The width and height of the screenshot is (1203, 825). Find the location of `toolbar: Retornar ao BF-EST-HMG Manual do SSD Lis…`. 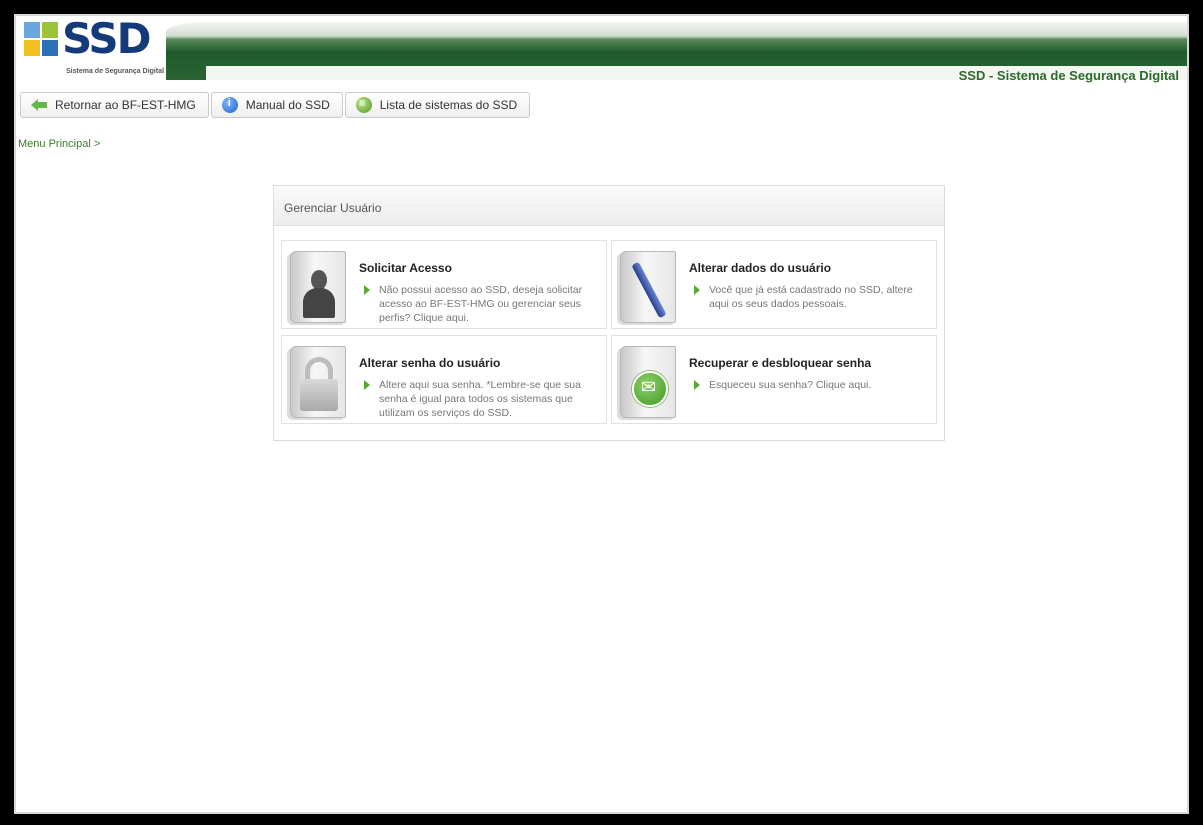

toolbar: Retornar ao BF-EST-HMG Manual do SSD Lis… is located at coordinates (276, 105).